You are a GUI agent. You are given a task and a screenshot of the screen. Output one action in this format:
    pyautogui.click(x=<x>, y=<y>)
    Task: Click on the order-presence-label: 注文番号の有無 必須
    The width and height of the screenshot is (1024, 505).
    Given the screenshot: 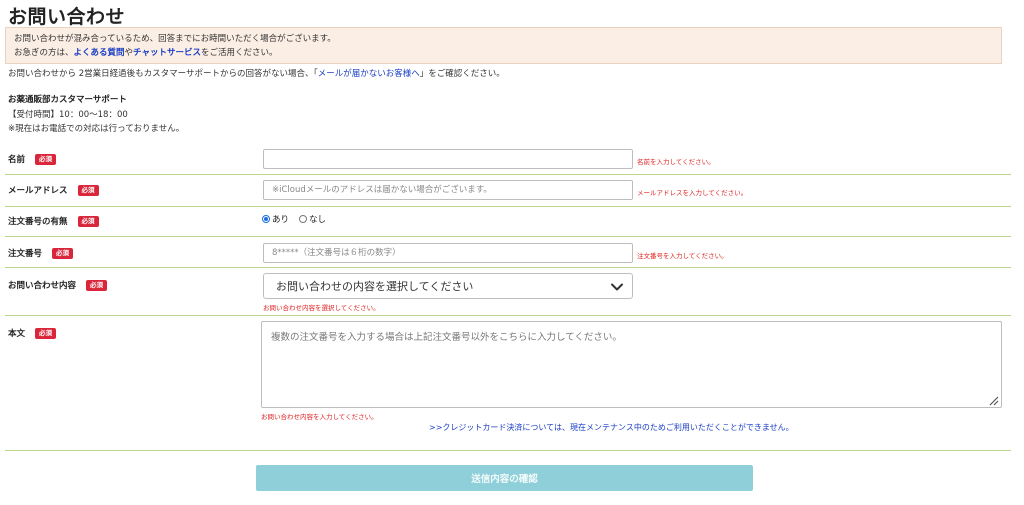 What is the action you would take?
    pyautogui.click(x=53, y=221)
    